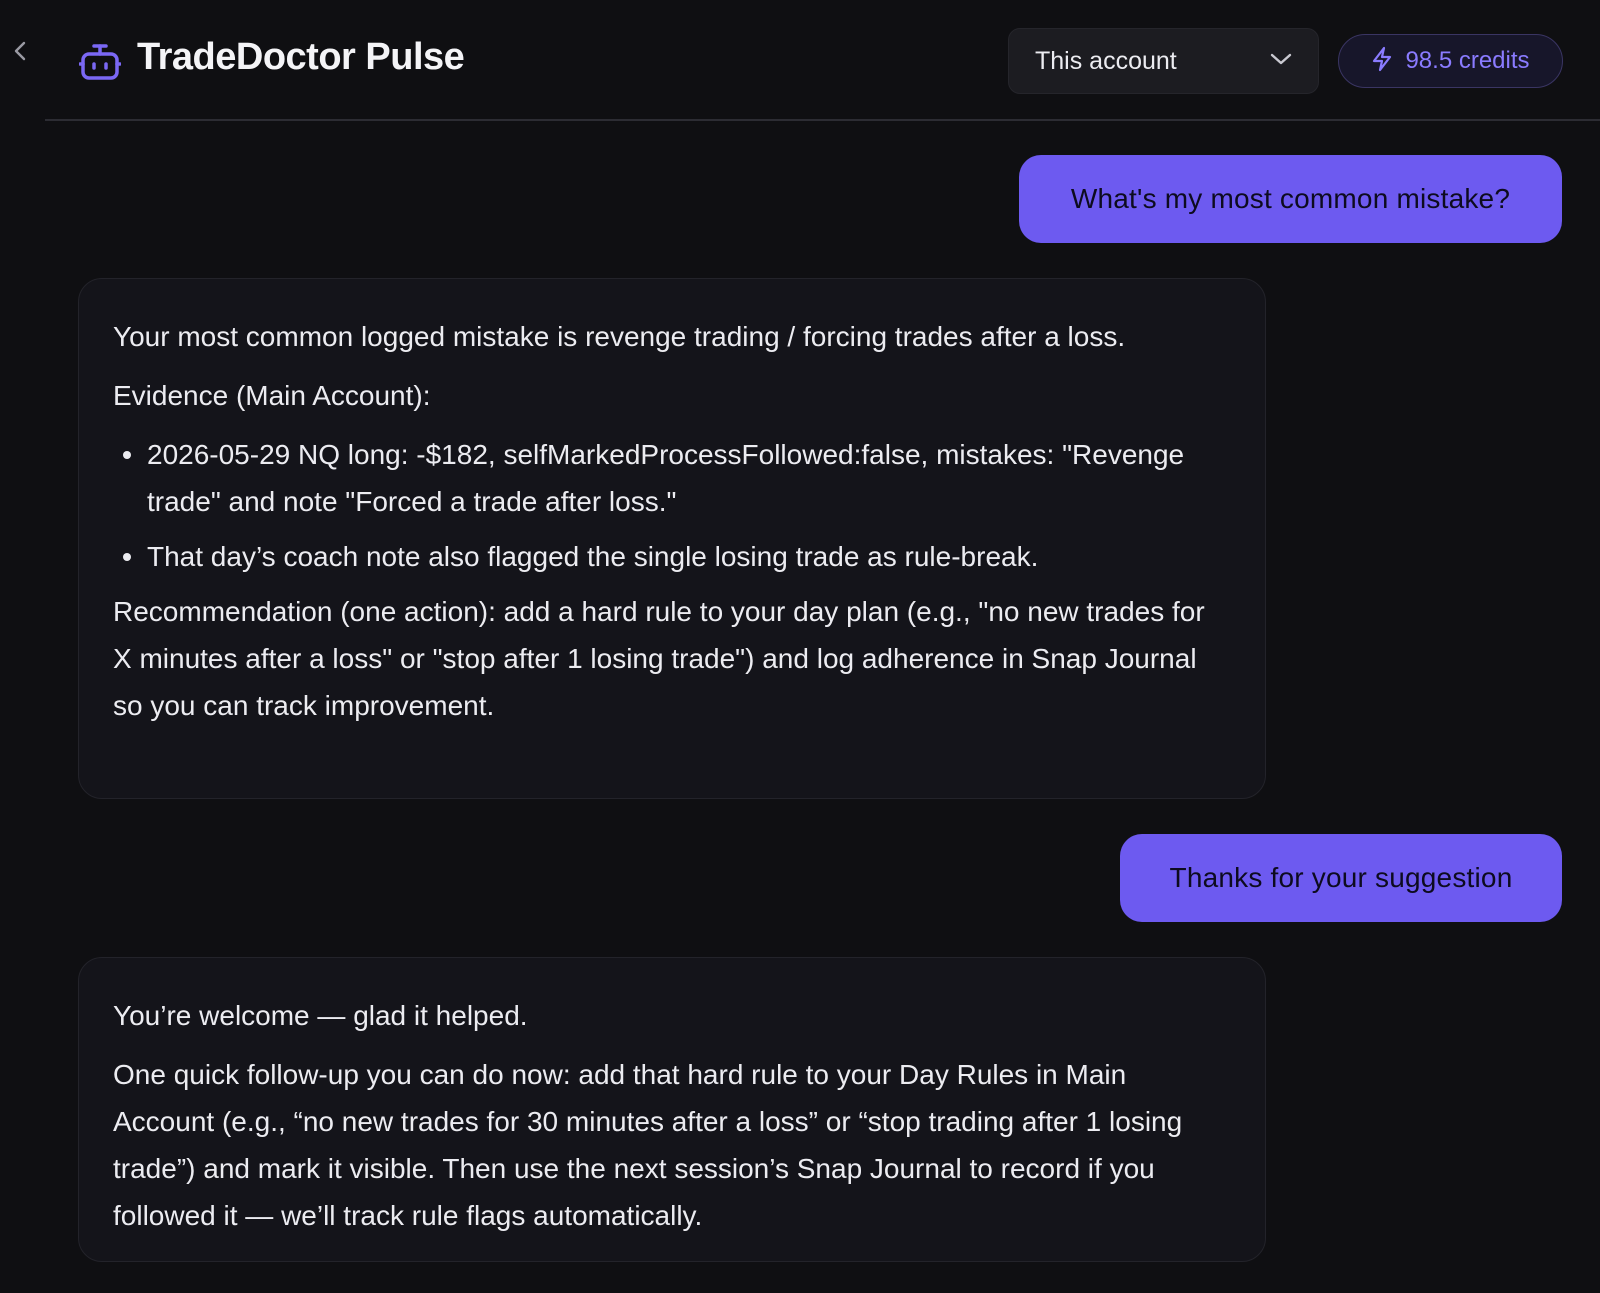 This screenshot has width=1600, height=1293. I want to click on credits-badge: 98.5 credits, so click(1450, 61).